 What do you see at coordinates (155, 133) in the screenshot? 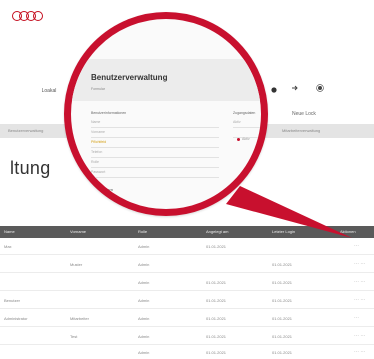
I see `firstname-field: Vorname` at bounding box center [155, 133].